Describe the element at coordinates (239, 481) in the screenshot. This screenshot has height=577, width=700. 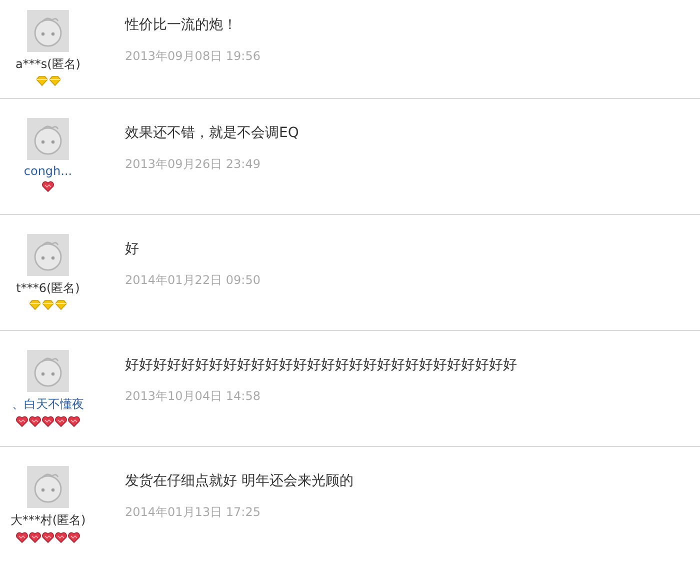
I see `review-text: 发货在仔细点就好 明年还会来光顾的` at that location.